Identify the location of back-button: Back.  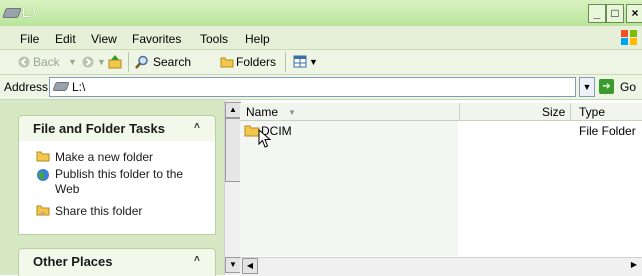
(46, 62).